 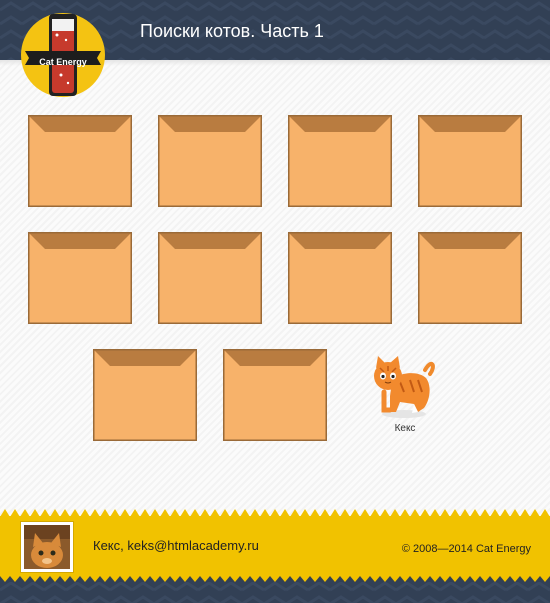 I want to click on kitten-photo, so click(x=47, y=547).